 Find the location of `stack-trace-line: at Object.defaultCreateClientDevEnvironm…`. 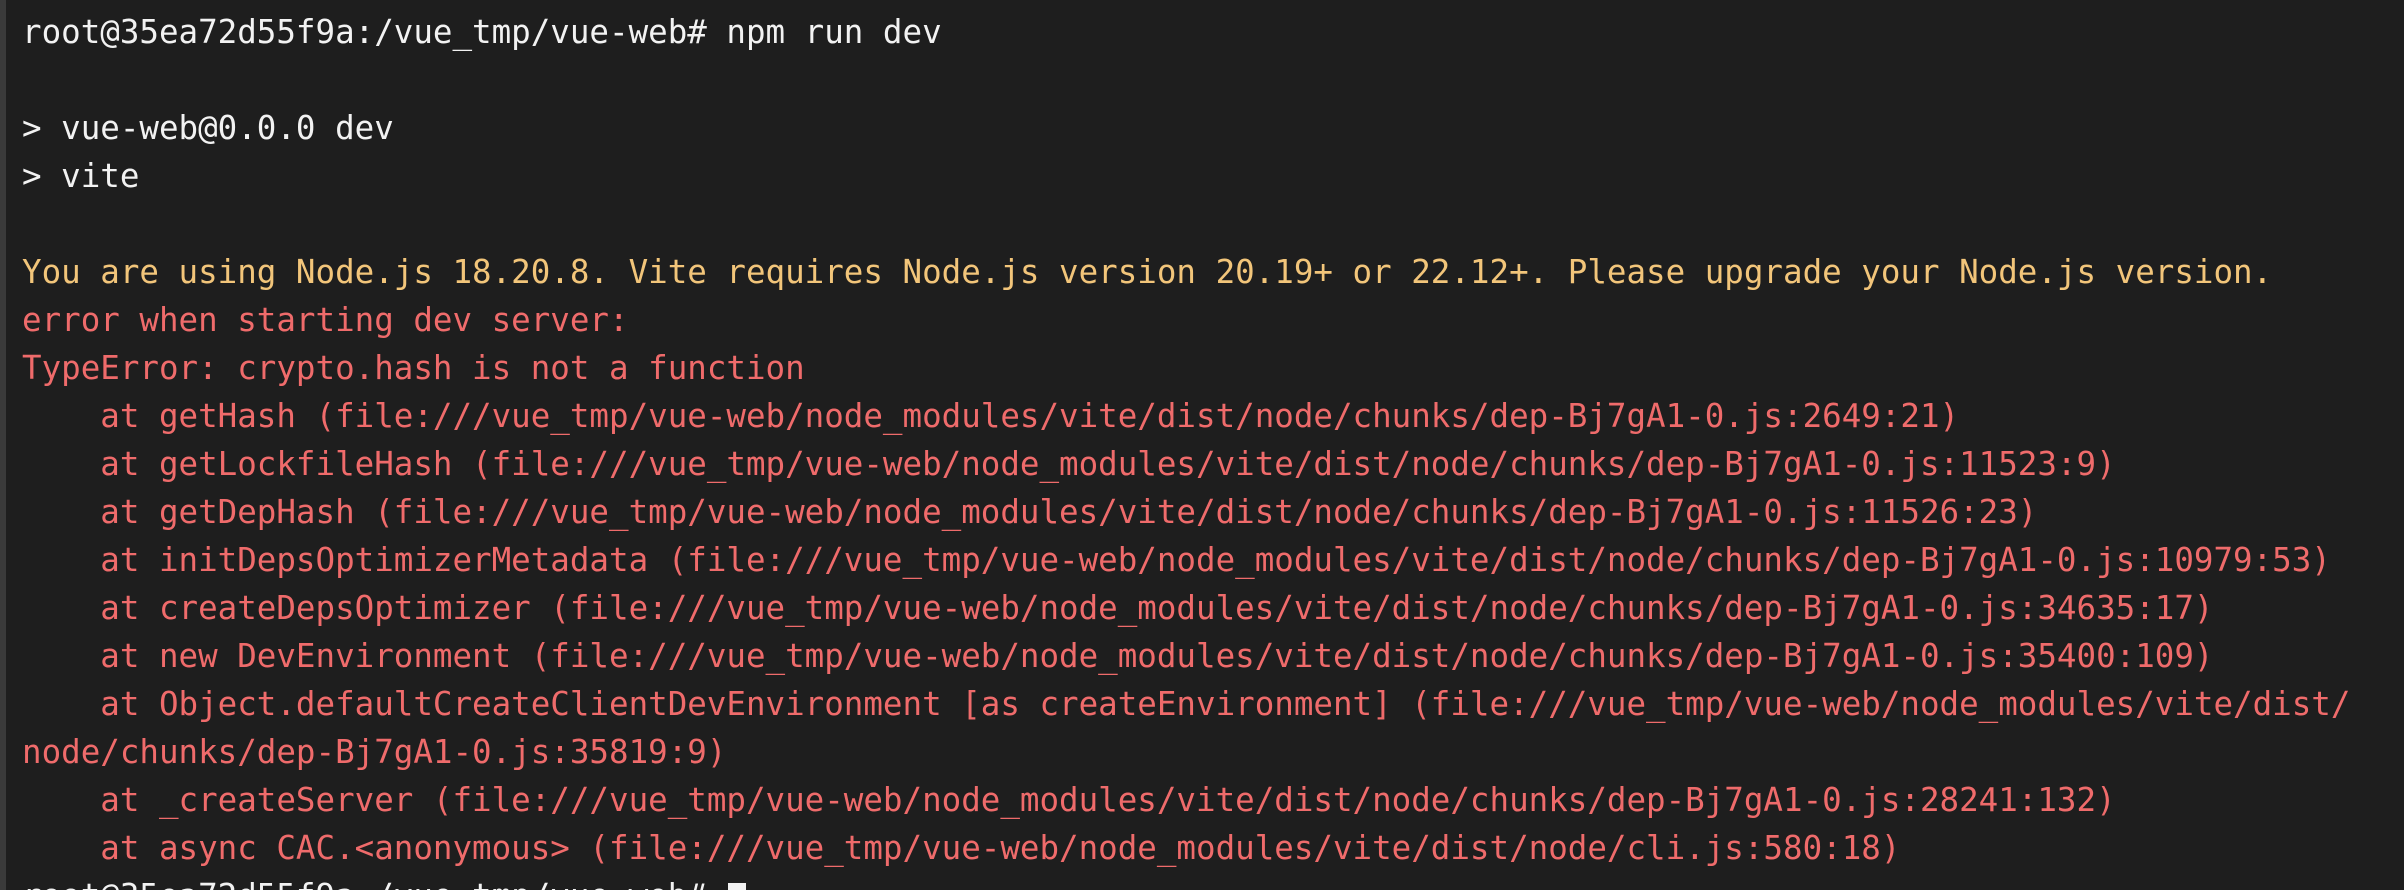

stack-trace-line: at Object.defaultCreateClientDevEnvironm… is located at coordinates (1186, 704).